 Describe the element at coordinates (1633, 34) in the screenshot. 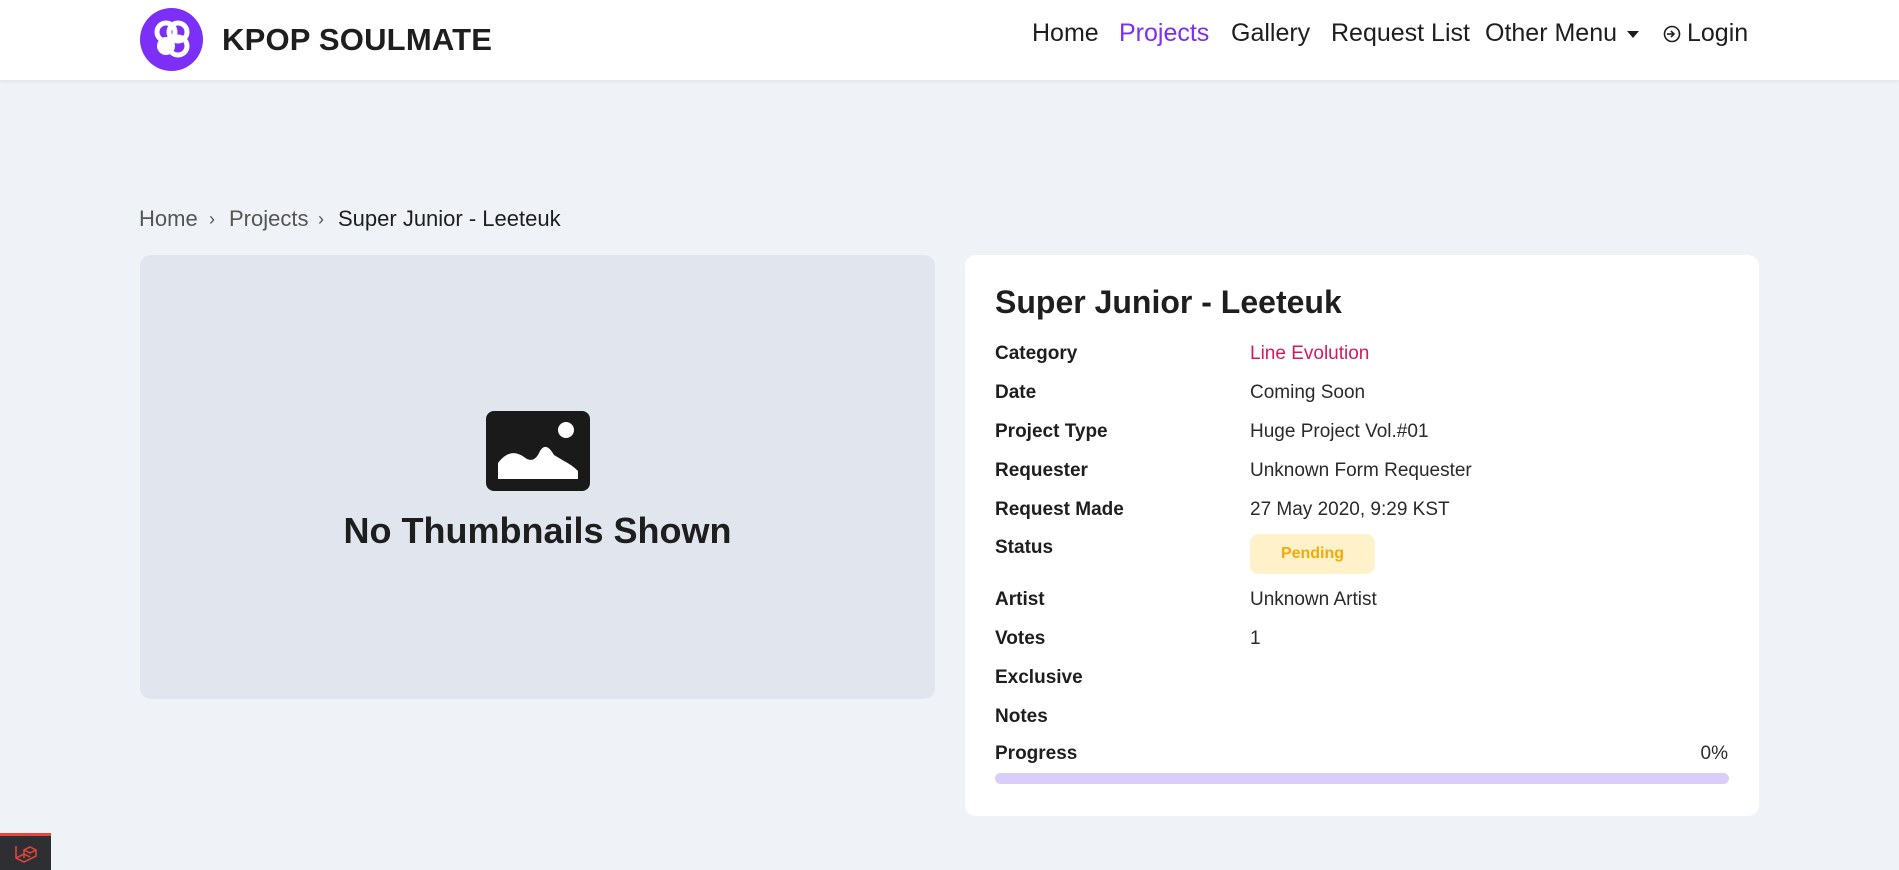

I see `chevron-down-icon` at that location.